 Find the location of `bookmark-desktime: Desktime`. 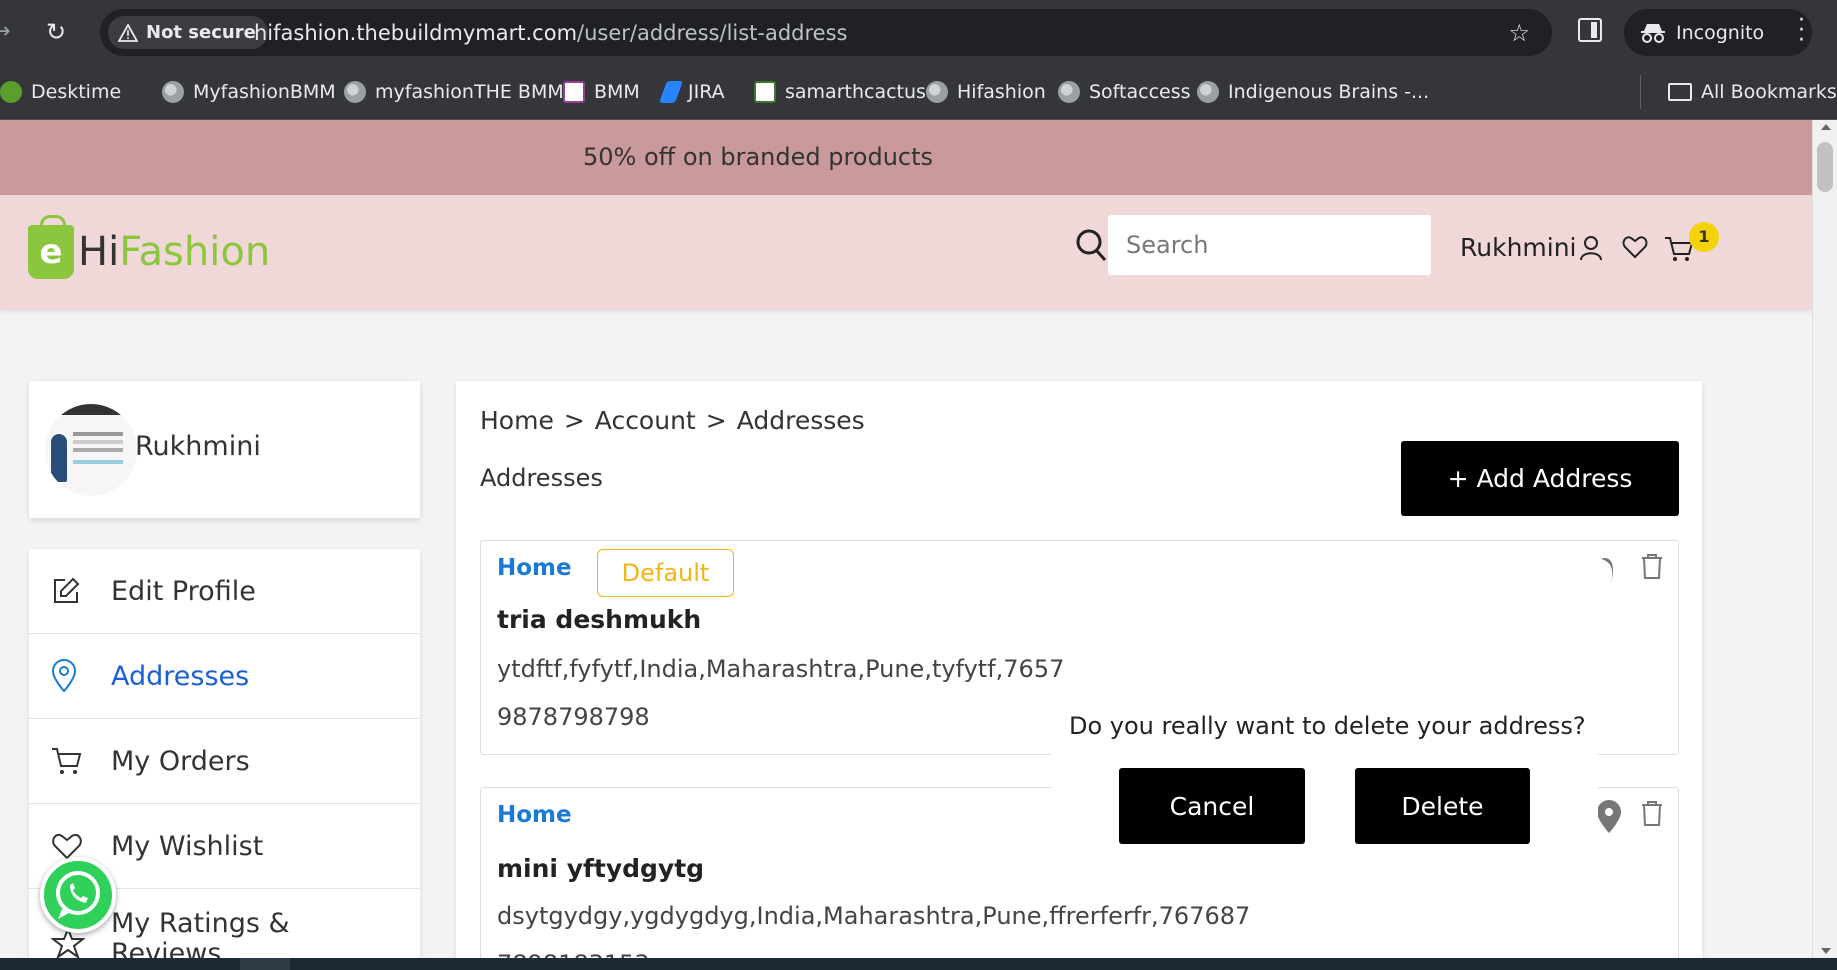

bookmark-desktime: Desktime is located at coordinates (60, 92).